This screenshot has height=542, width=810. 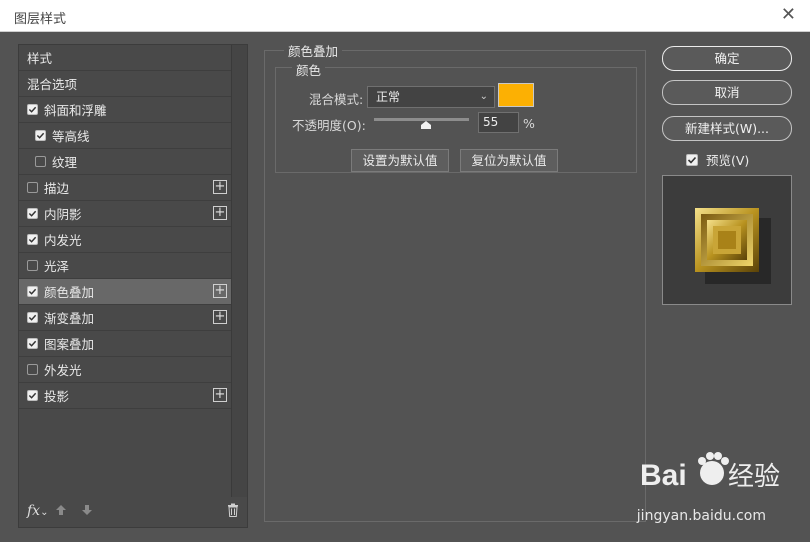 I want to click on baidu-watermark: Bai 经验, so click(x=715, y=476).